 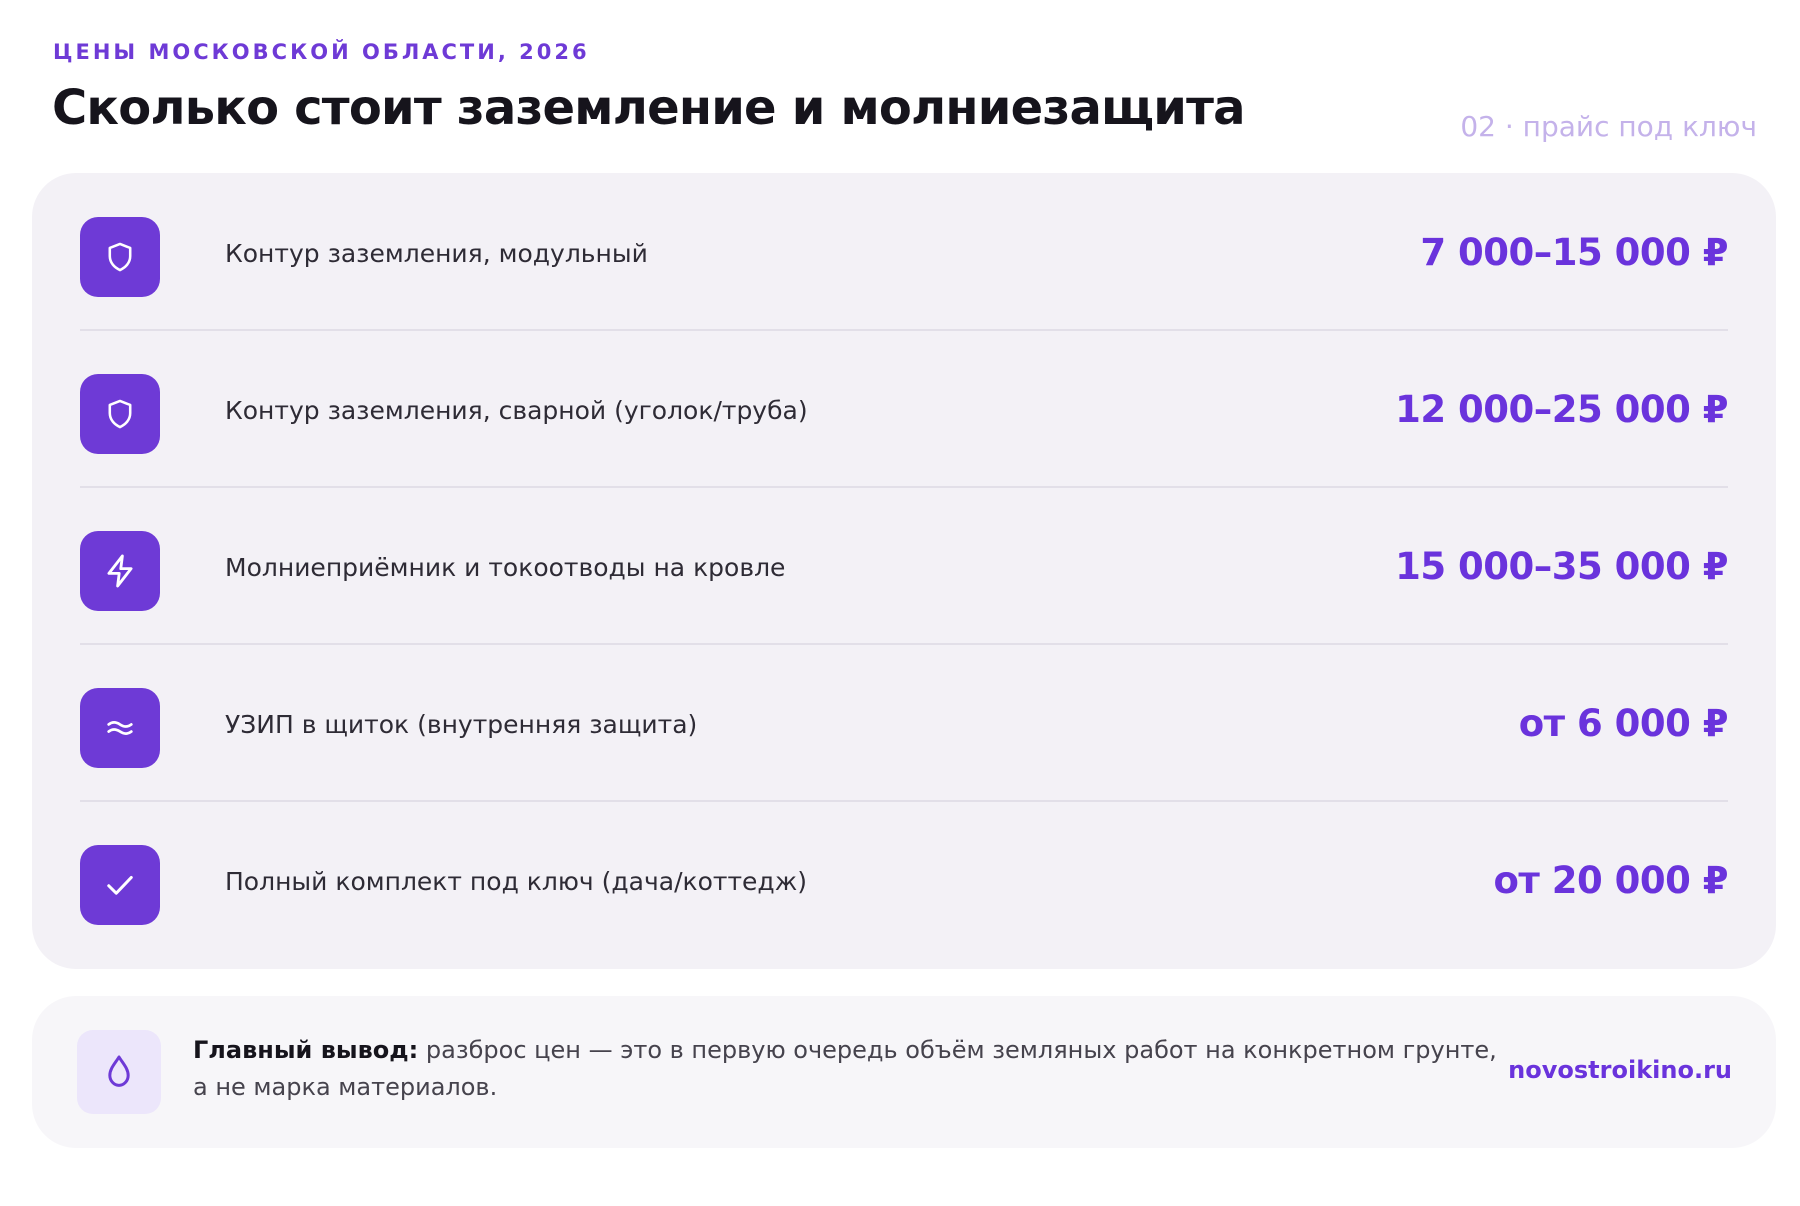 What do you see at coordinates (120, 571) in the screenshot?
I see `lightning-icon` at bounding box center [120, 571].